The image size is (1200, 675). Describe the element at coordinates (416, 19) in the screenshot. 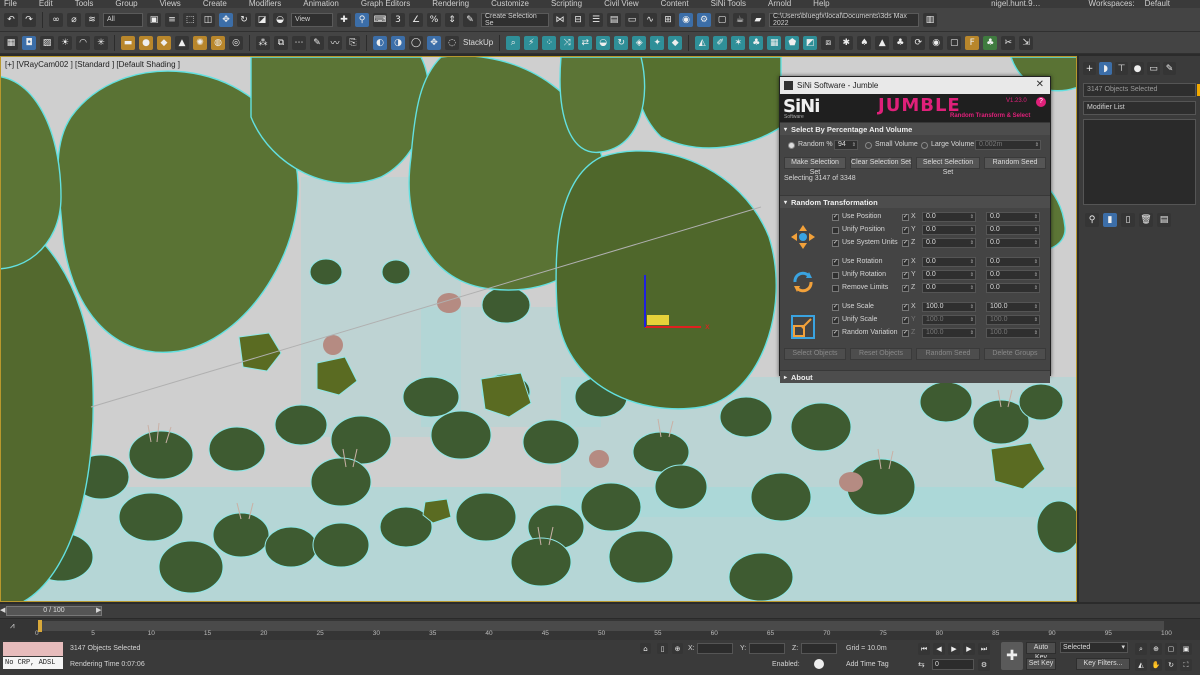

I see `angle-snap-icon: ∠` at that location.